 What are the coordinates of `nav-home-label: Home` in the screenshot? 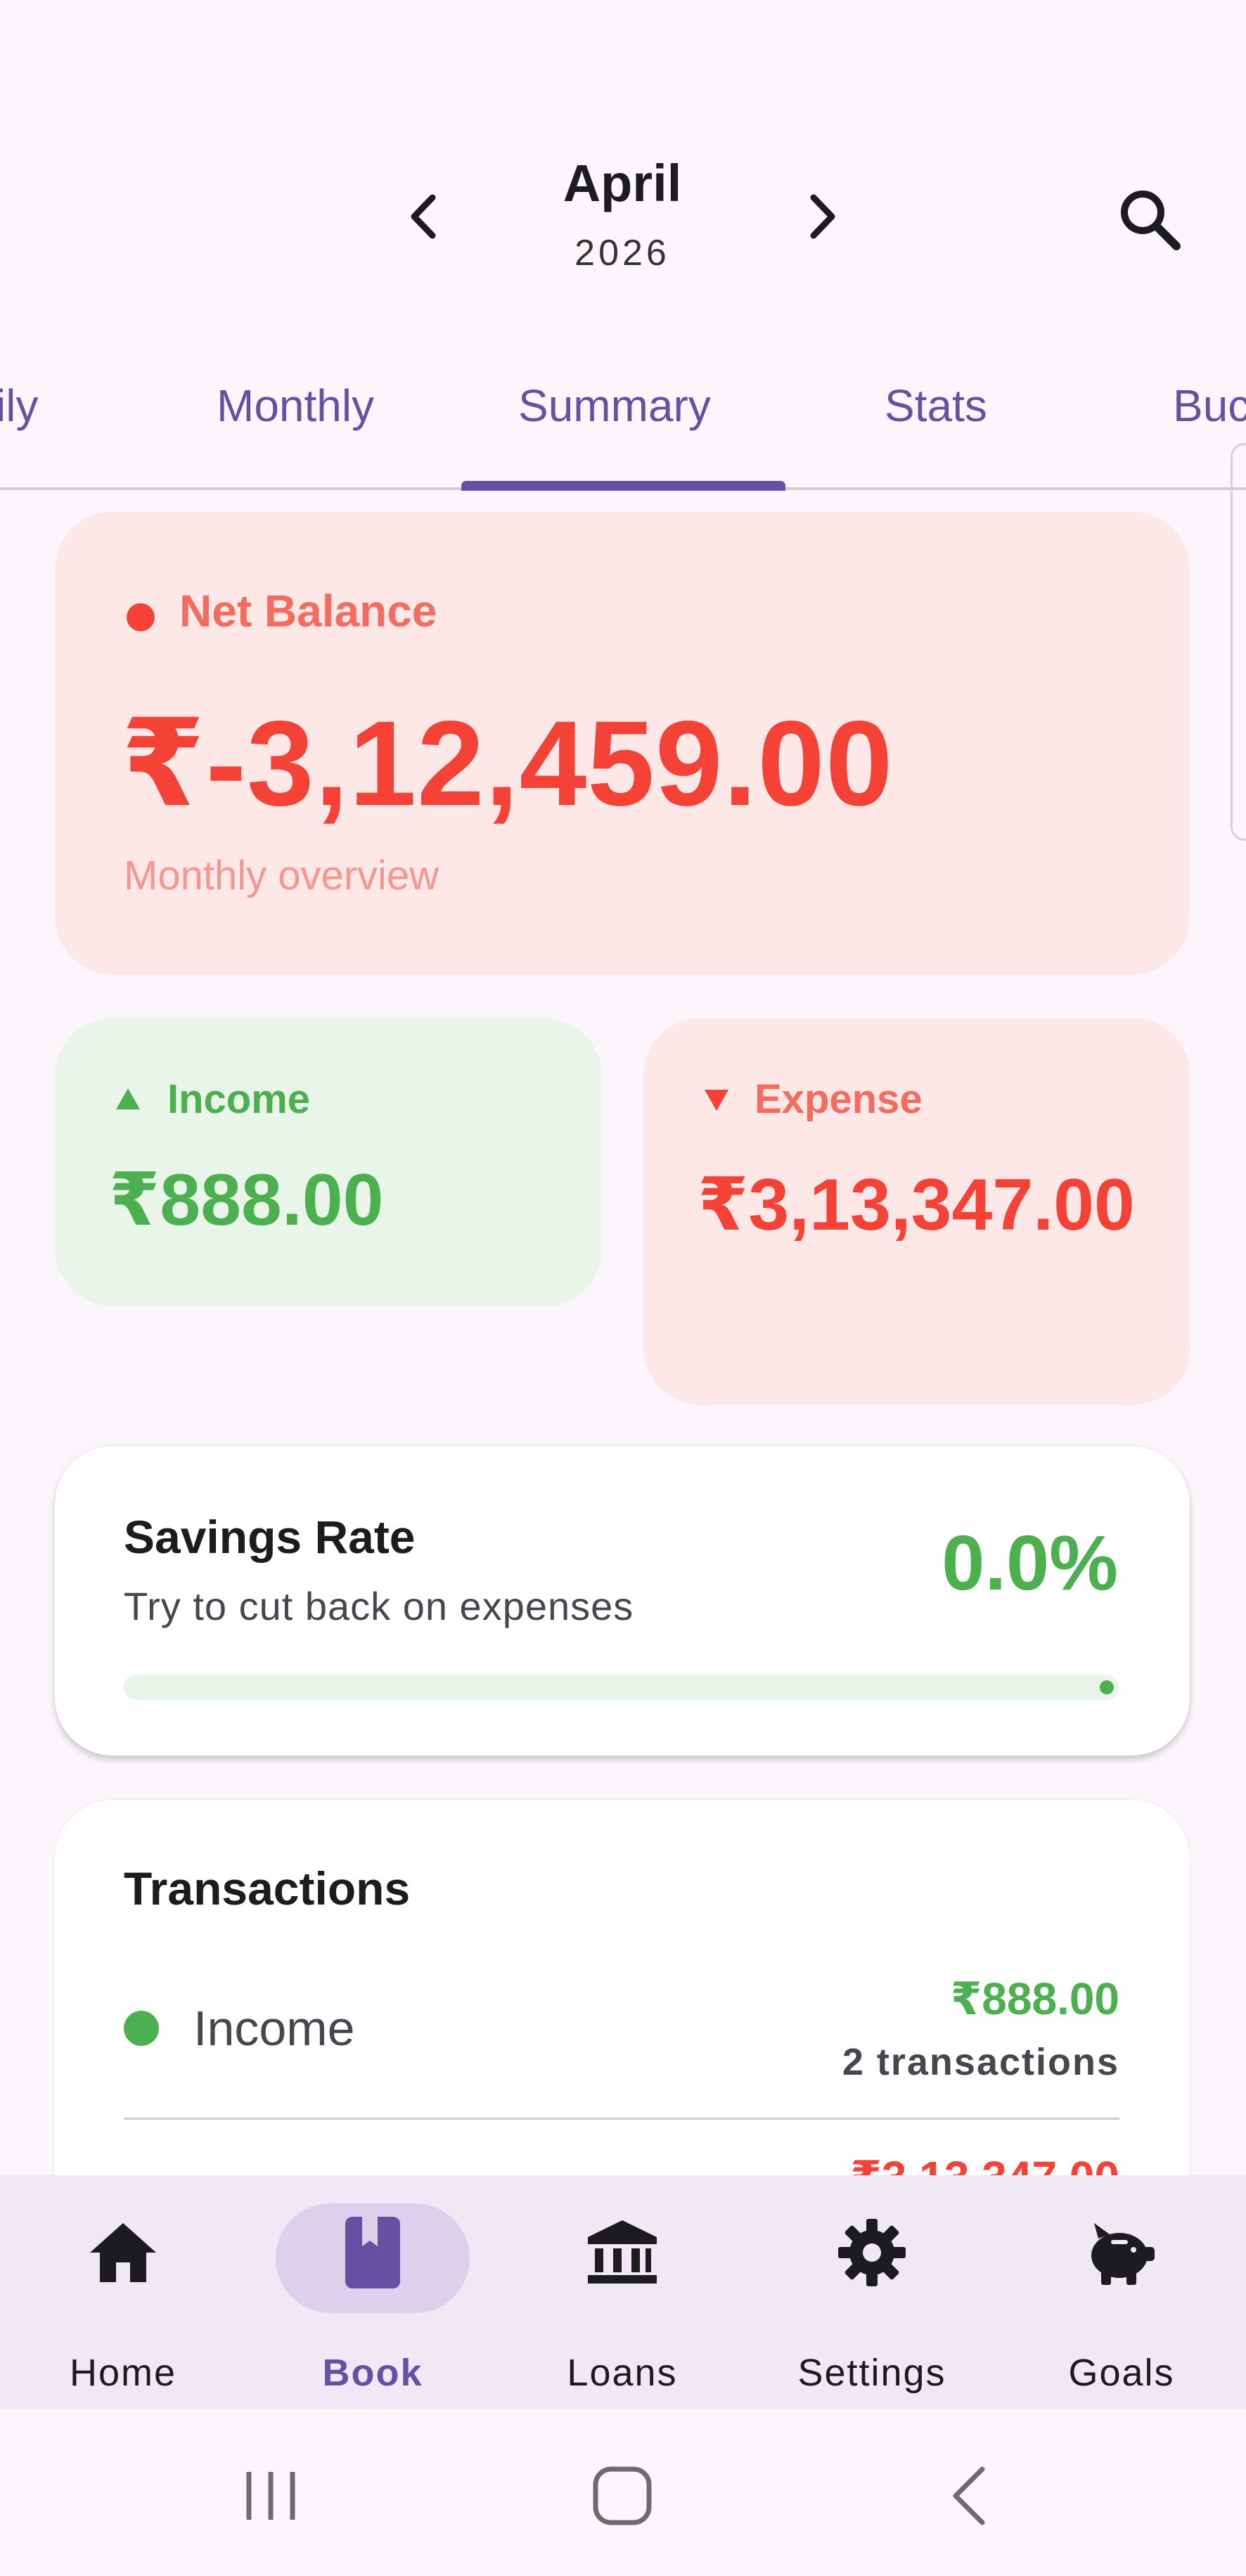 It's located at (123, 2373).